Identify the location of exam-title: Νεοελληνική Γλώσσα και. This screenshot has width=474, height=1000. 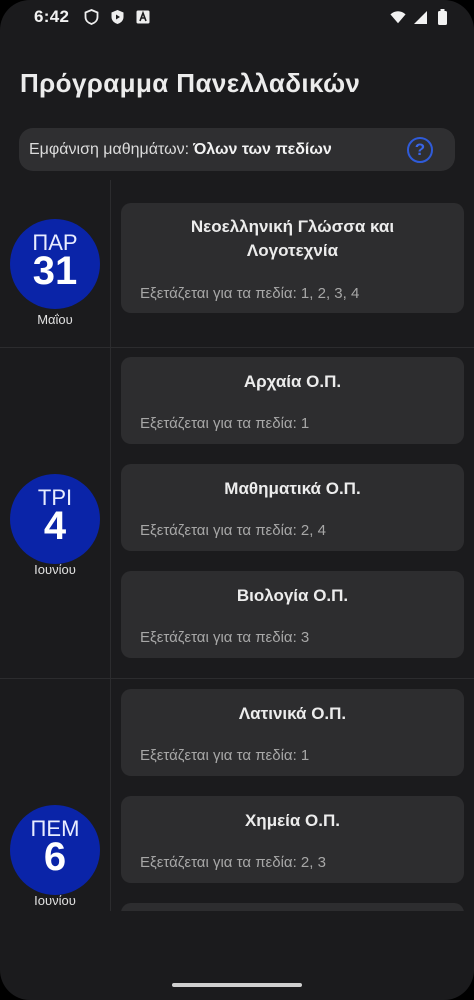
(292, 226).